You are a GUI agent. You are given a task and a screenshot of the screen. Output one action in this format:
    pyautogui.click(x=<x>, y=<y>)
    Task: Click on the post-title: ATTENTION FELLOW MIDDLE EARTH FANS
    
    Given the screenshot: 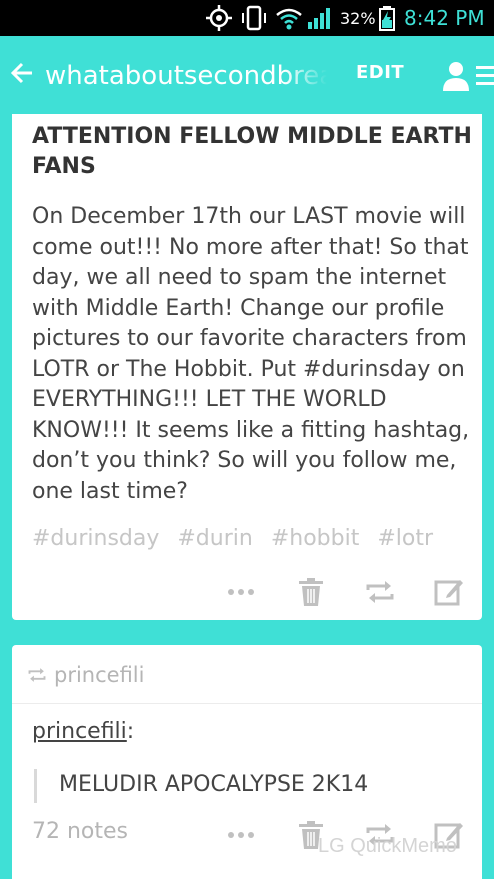 What is the action you would take?
    pyautogui.click(x=252, y=151)
    